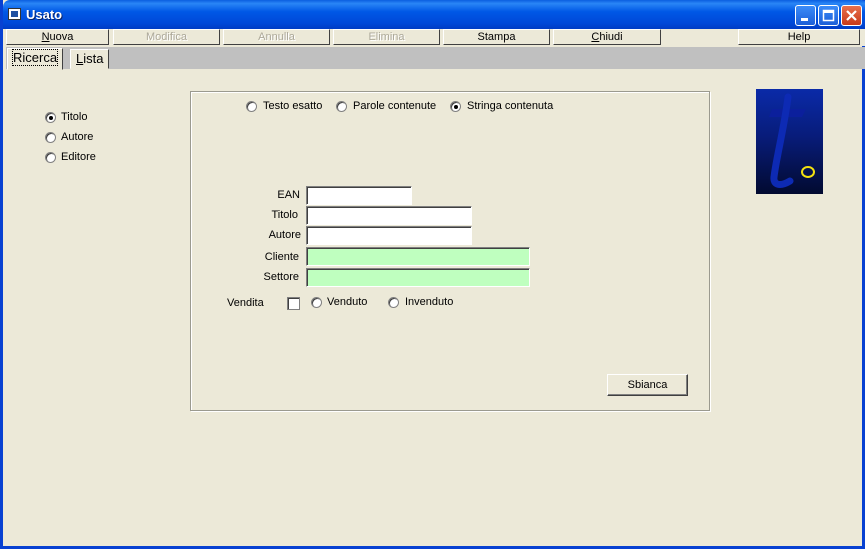 Image resolution: width=865 pixels, height=549 pixels. I want to click on autore-radio, so click(50, 137).